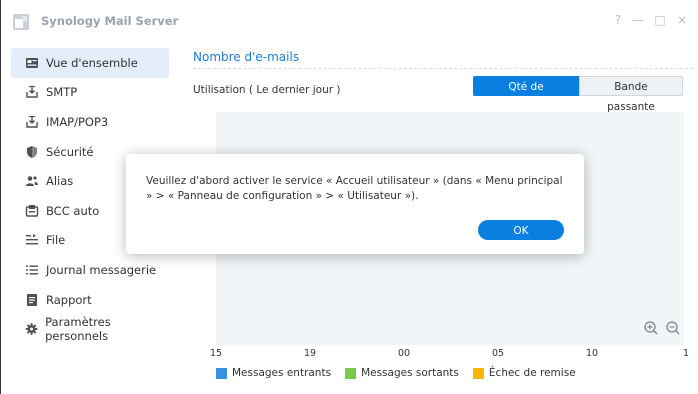  What do you see at coordinates (349, 21) in the screenshot?
I see `title-bar: Synology Mail Server ? — □ ×` at bounding box center [349, 21].